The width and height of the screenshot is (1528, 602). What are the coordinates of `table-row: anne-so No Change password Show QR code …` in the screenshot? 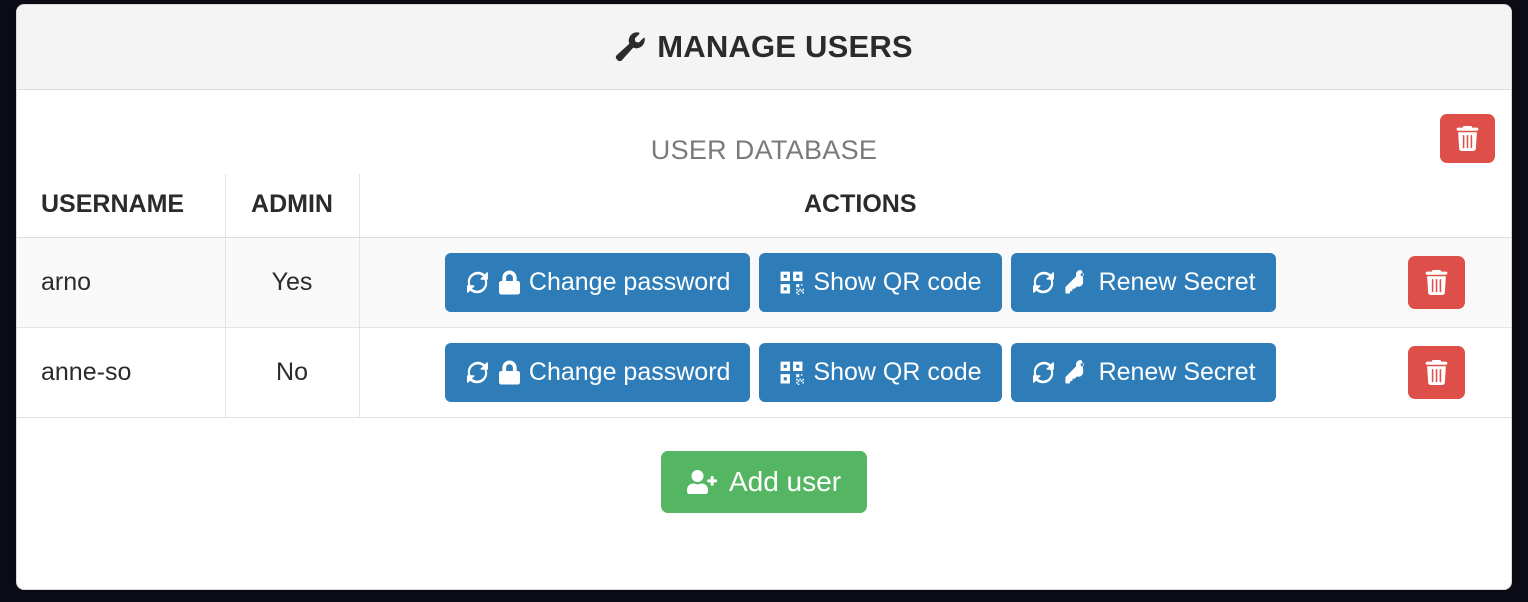 It's located at (764, 372).